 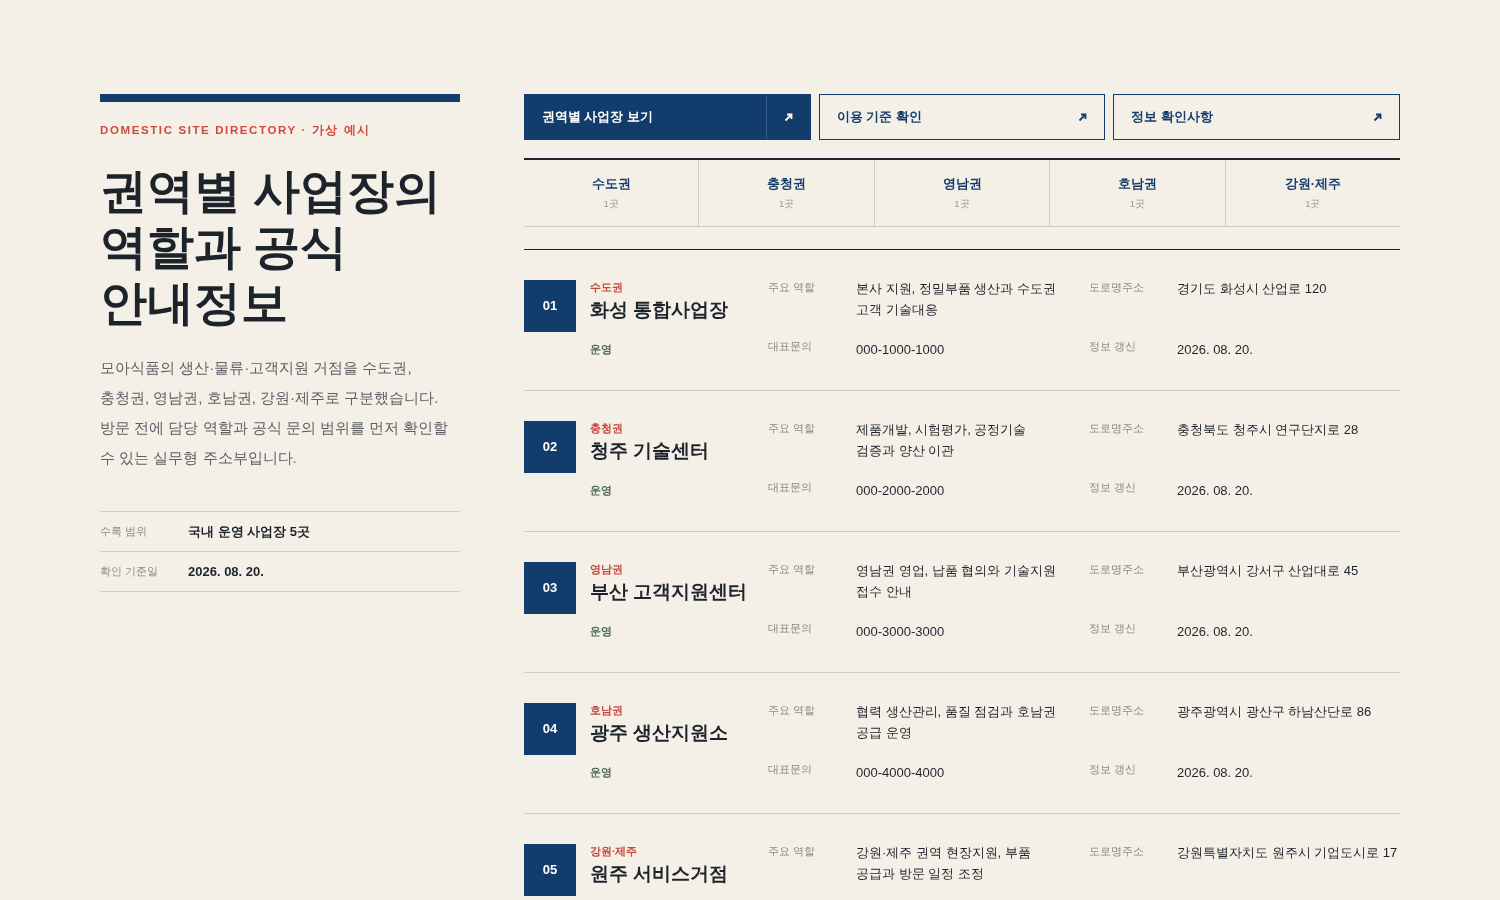 What do you see at coordinates (236, 130) in the screenshot?
I see `eyebrow-text: DOMESTIC SITE DIRECTORY · 가상 예시` at bounding box center [236, 130].